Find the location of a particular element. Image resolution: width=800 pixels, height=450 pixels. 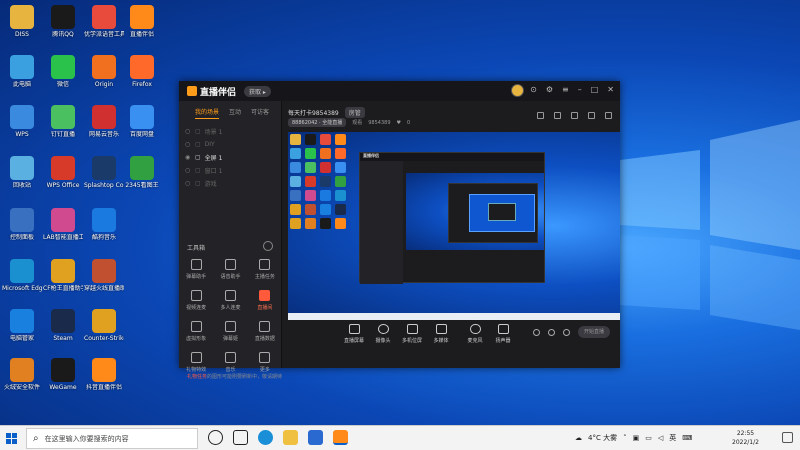

desktop-icon: Firefox is located at coordinates (142, 76).